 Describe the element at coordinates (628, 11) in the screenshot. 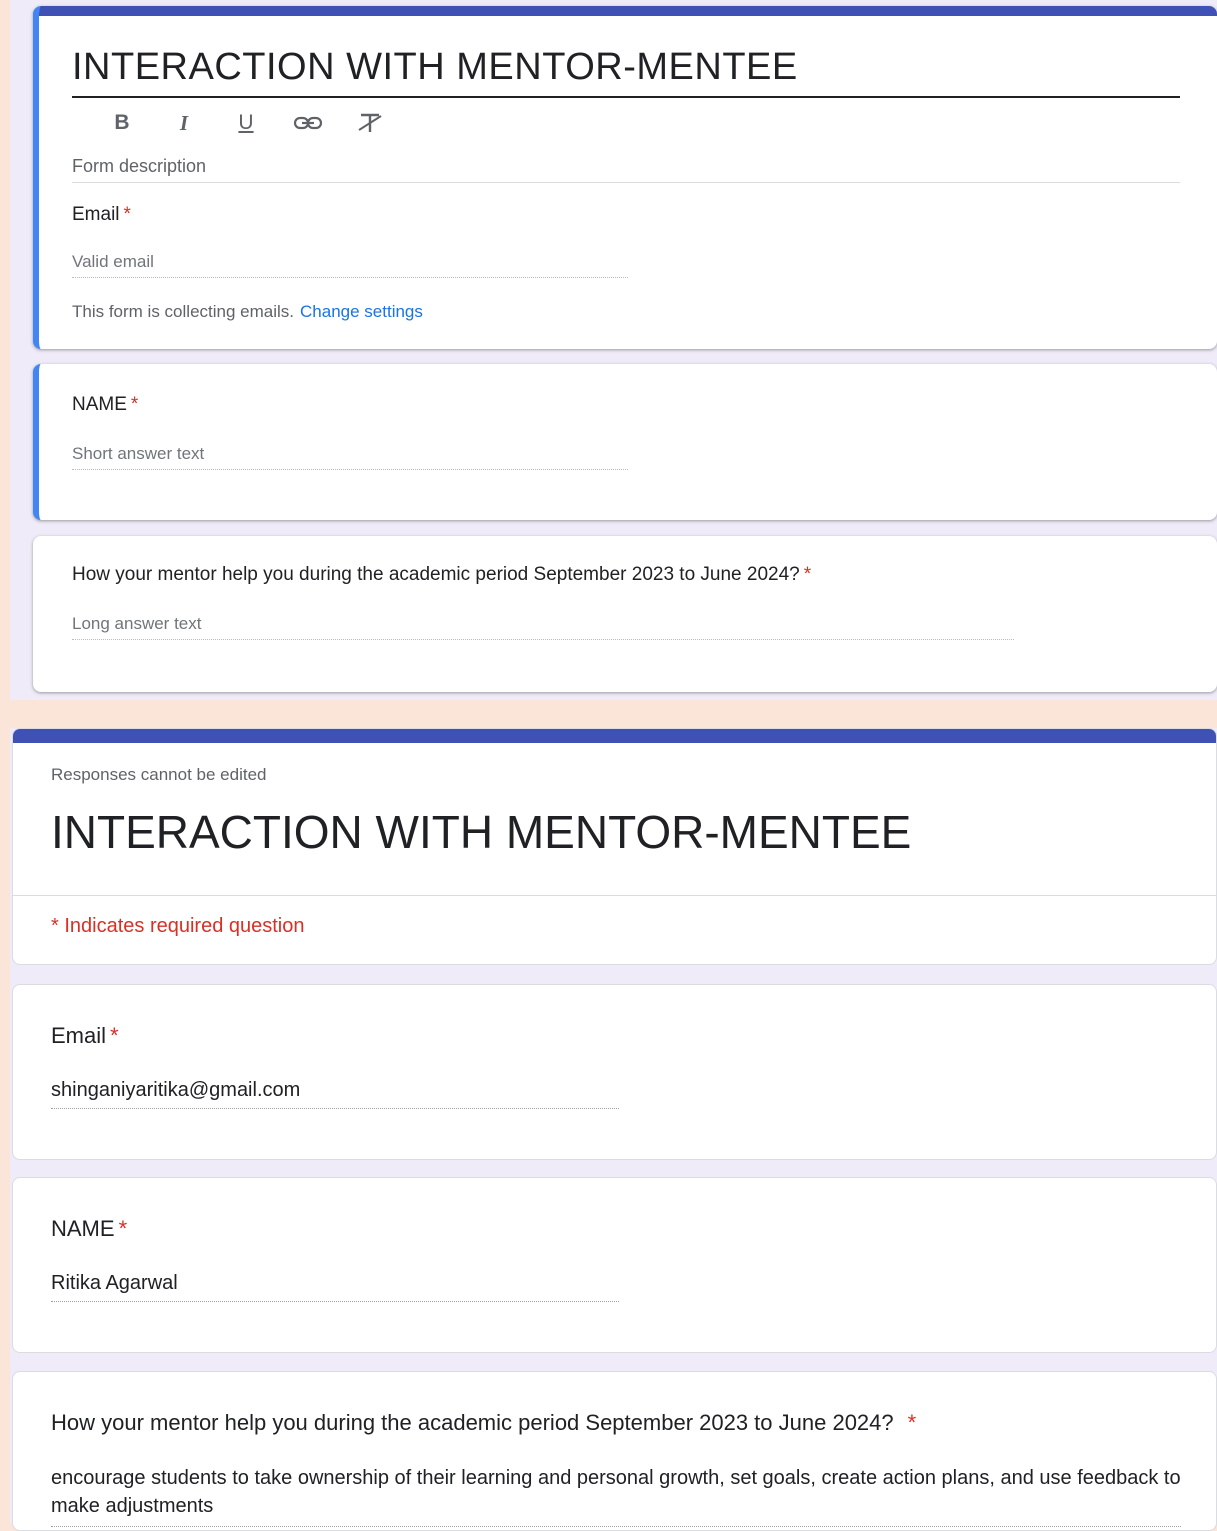

I see `title-card-stripe` at that location.